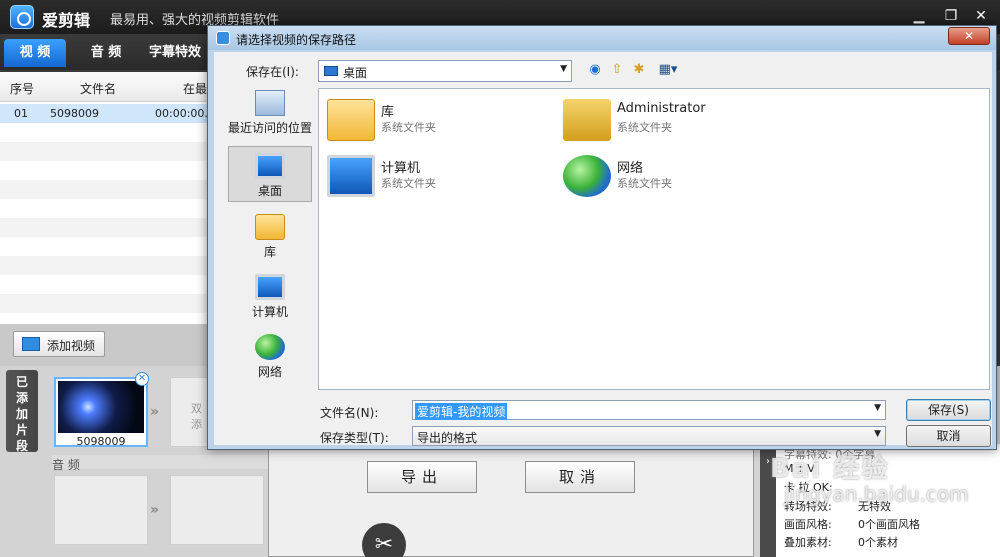 The image size is (1000, 557). What do you see at coordinates (107, 113) in the screenshot?
I see `table-row: 01 5098009 00:00:00.` at bounding box center [107, 113].